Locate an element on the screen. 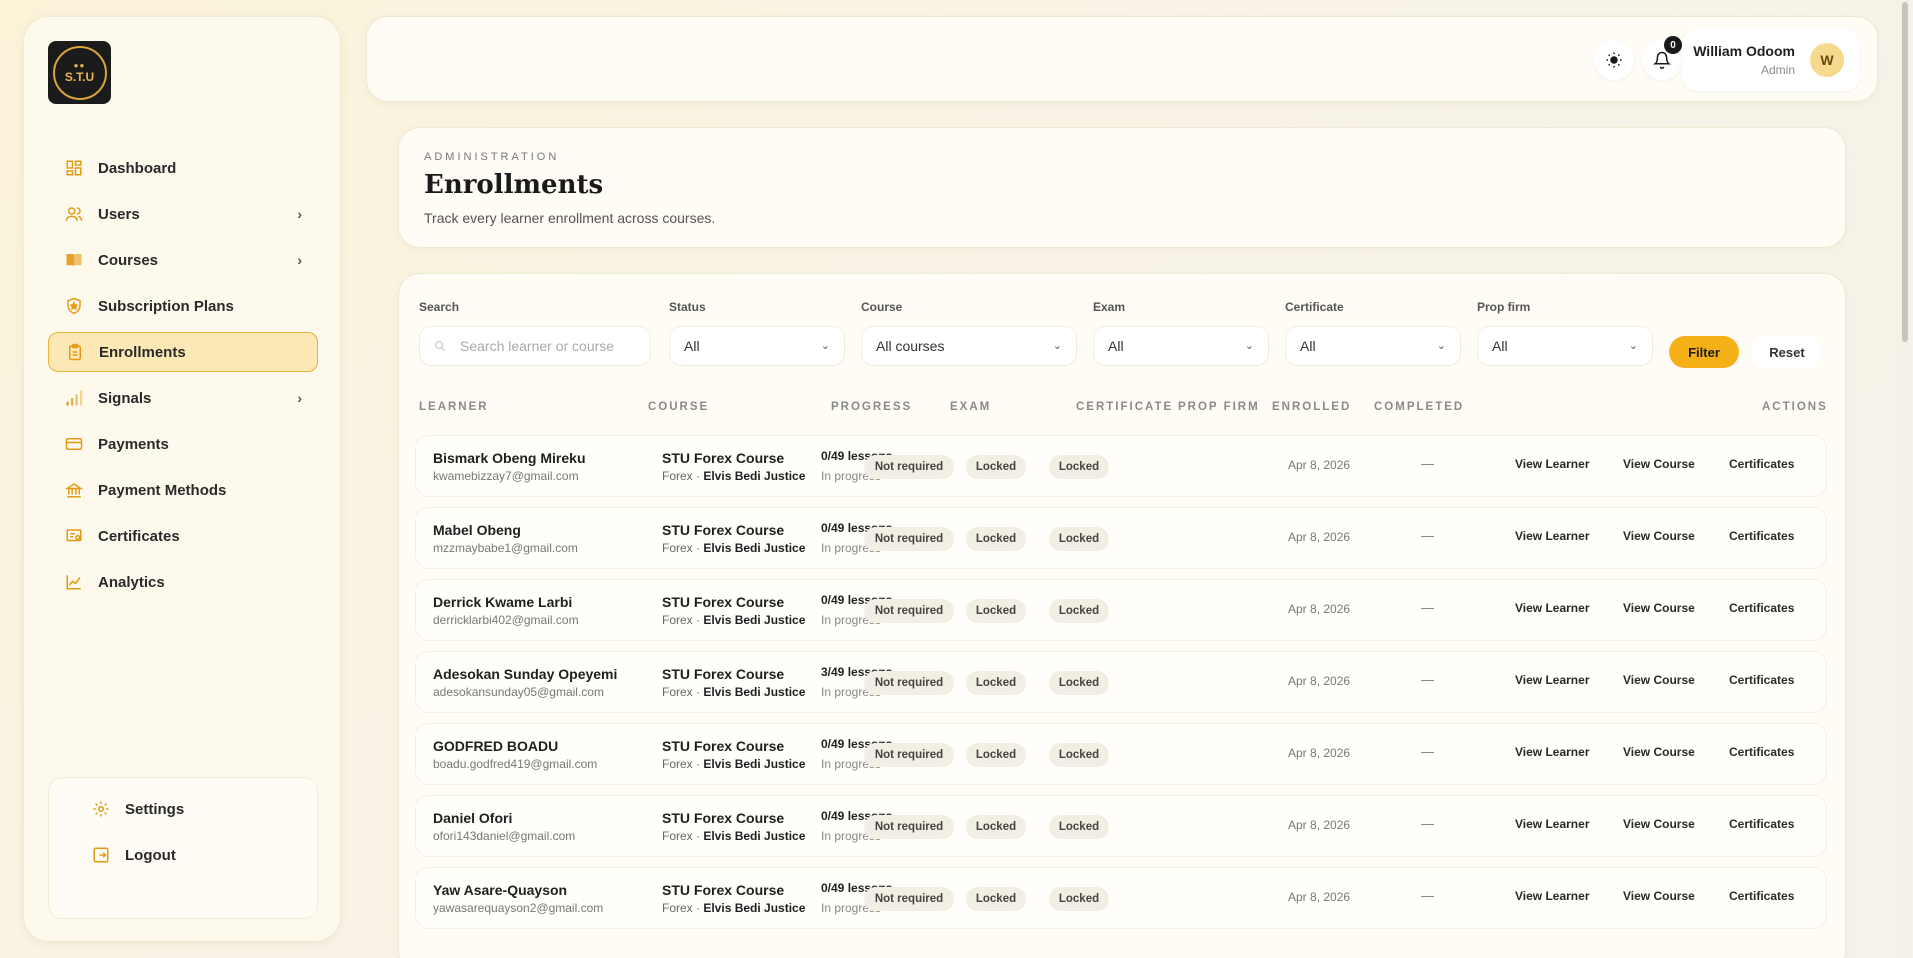 The height and width of the screenshot is (958, 1913). scrollbar-thumb is located at coordinates (1905, 172).